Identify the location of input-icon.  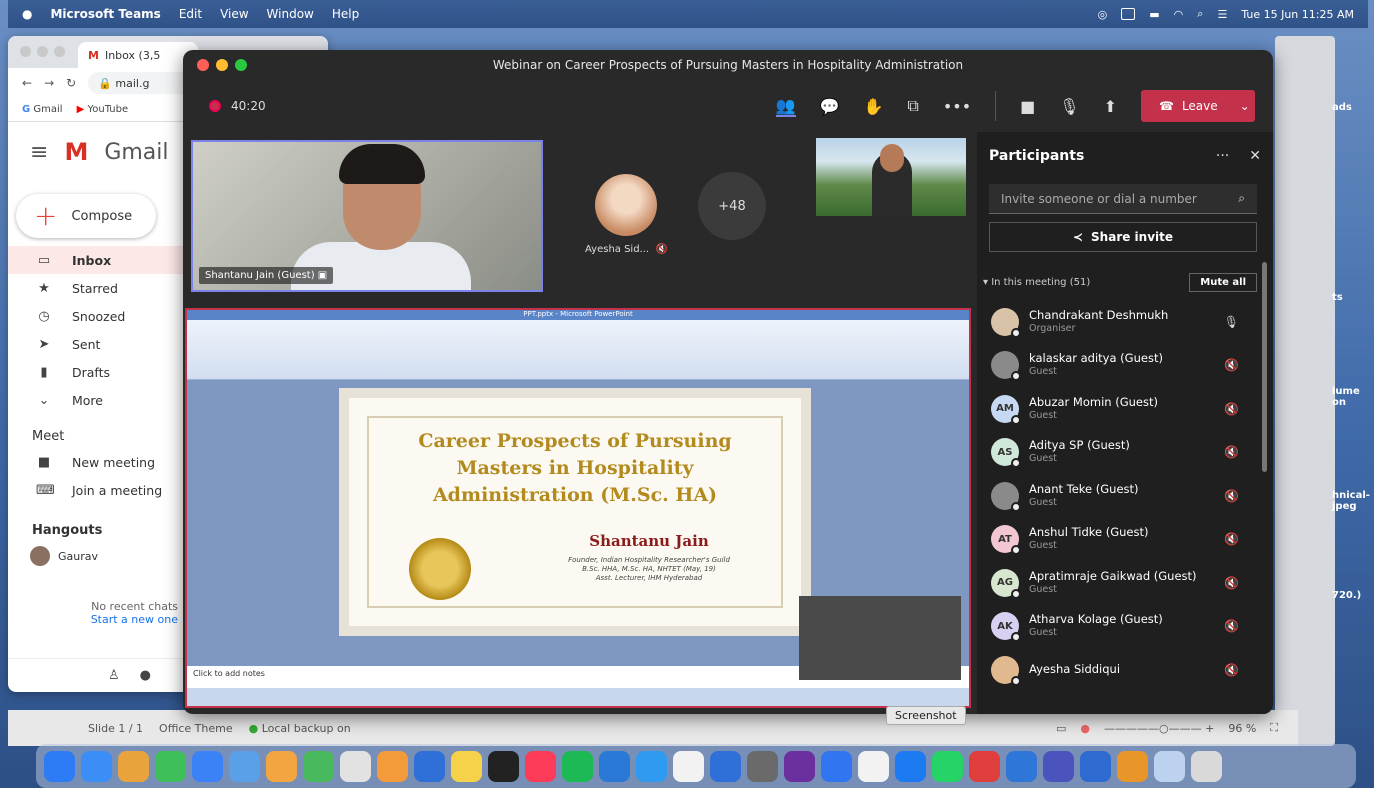
(1128, 14).